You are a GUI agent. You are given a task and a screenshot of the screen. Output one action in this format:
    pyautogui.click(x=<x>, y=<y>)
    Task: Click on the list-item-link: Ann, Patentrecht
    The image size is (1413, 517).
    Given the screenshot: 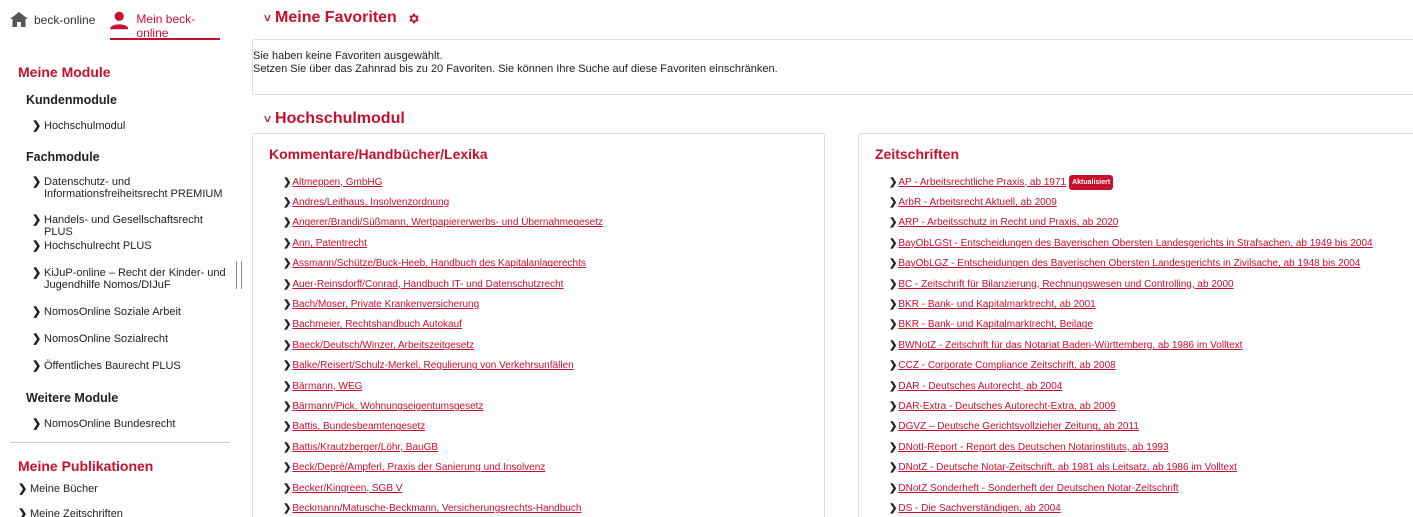 What is the action you would take?
    pyautogui.click(x=329, y=243)
    